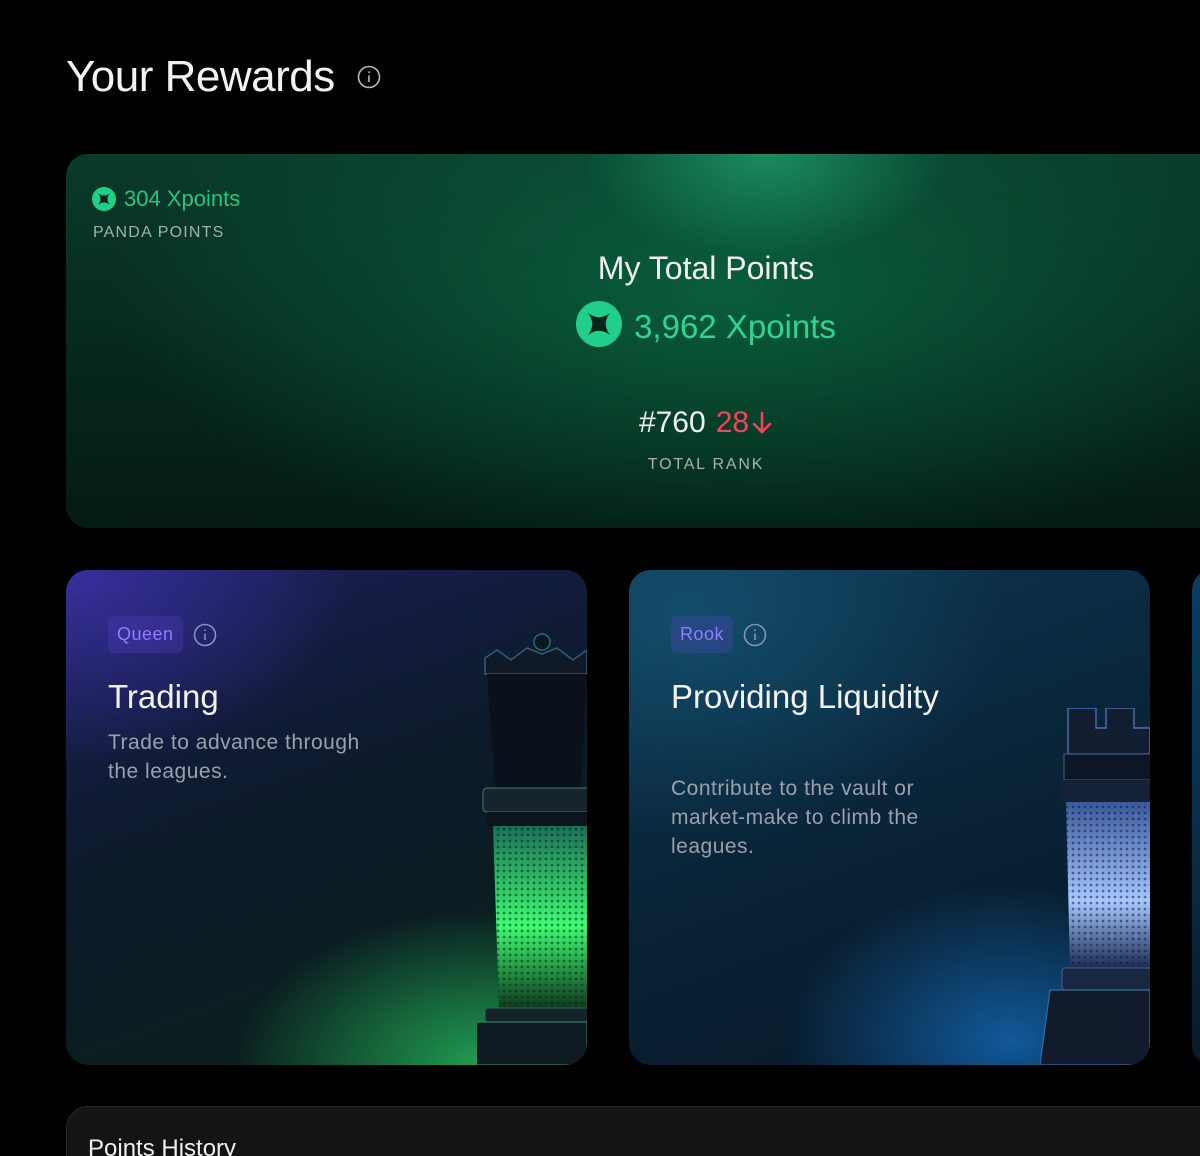 This screenshot has height=1156, width=1200. I want to click on league-tag-row: Rook, so click(719, 634).